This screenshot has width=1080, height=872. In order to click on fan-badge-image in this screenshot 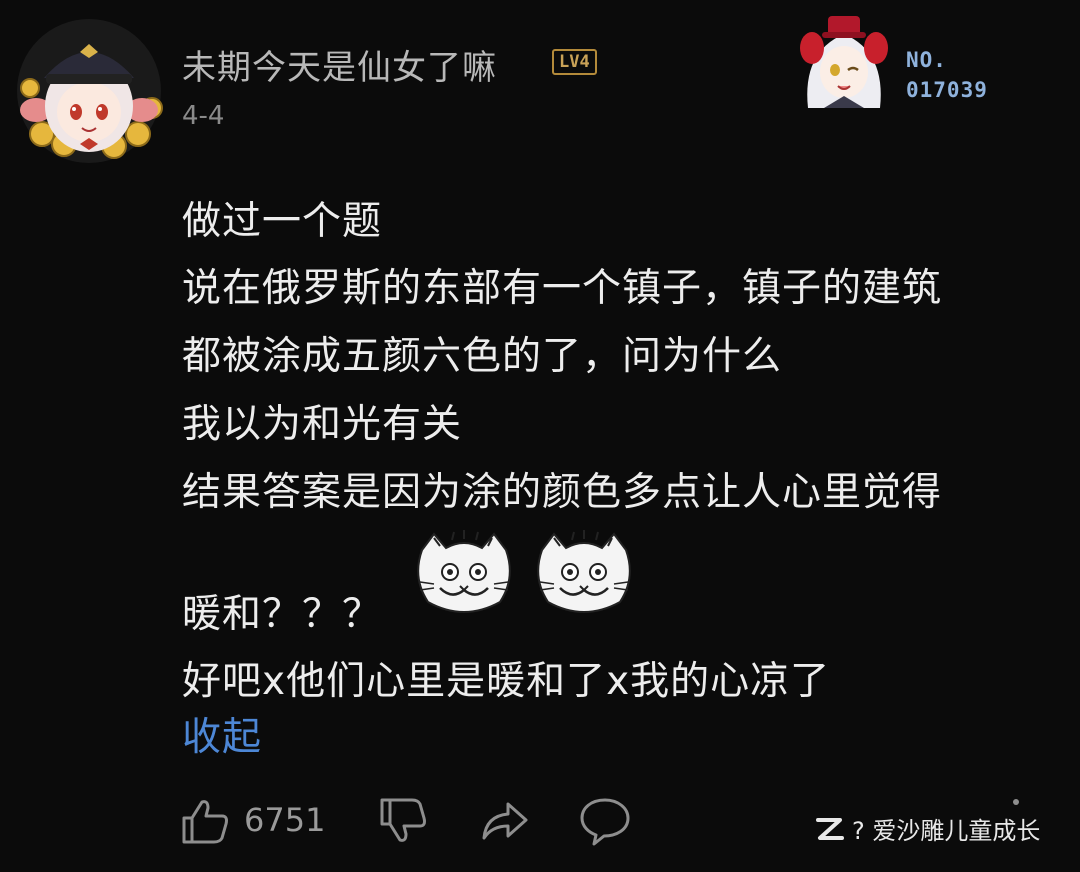, I will do `click(844, 60)`.